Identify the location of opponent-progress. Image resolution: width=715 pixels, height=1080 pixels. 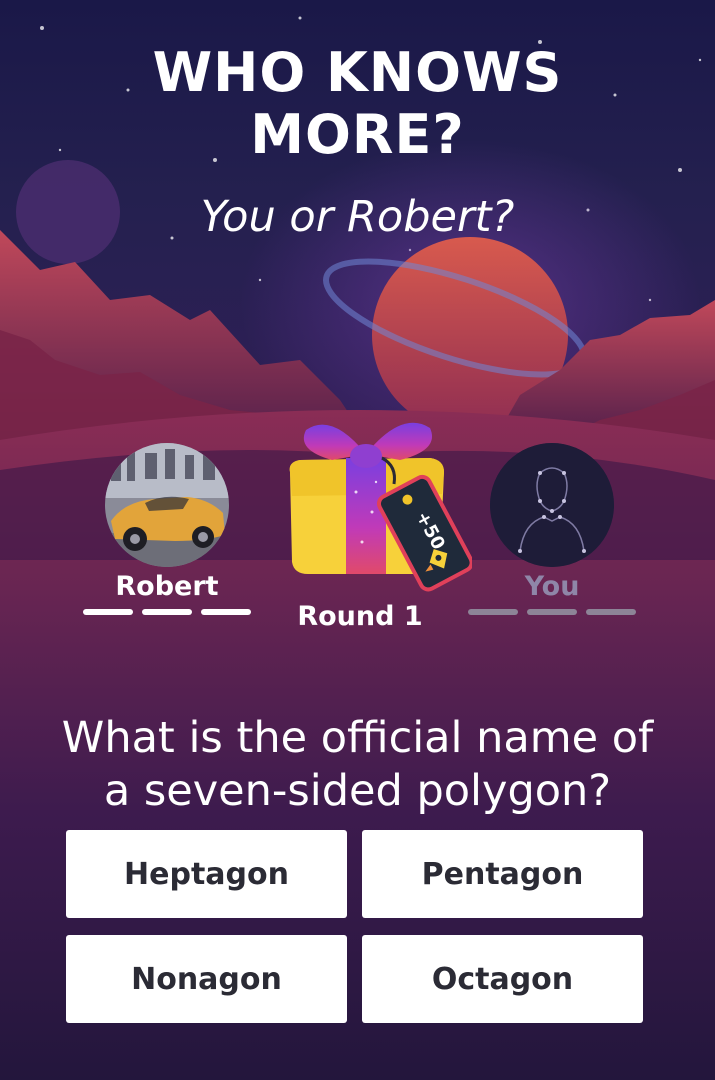
(167, 612).